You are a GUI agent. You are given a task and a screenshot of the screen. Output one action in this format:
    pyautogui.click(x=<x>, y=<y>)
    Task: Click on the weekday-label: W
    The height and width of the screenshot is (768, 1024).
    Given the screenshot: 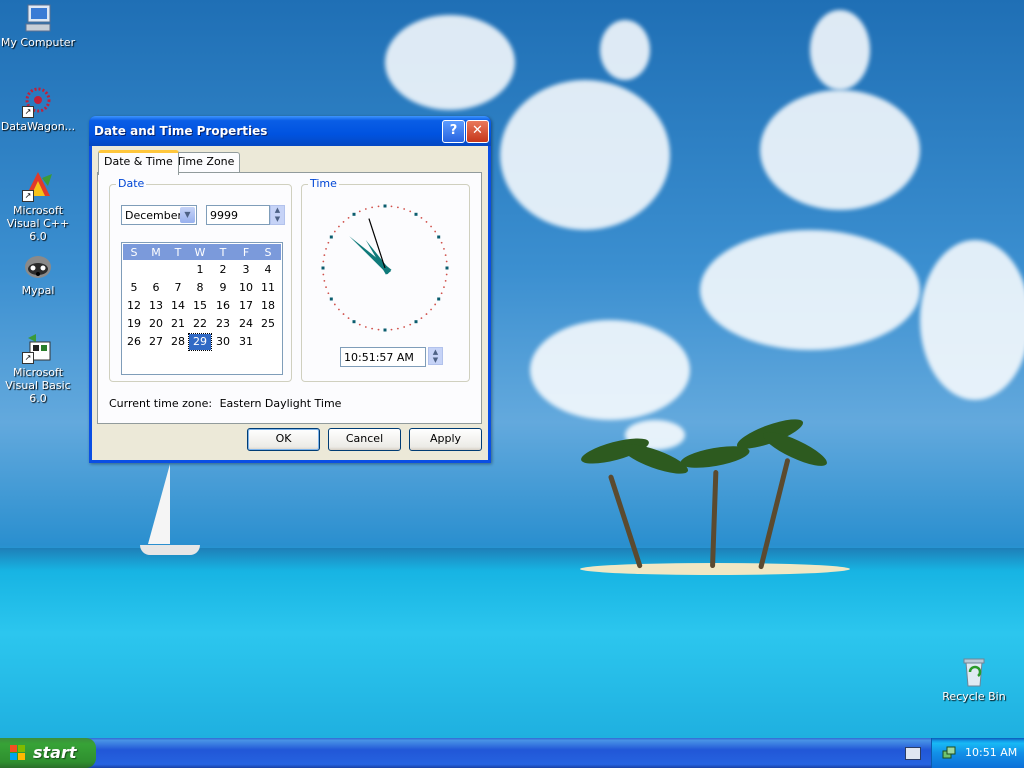 What is the action you would take?
    pyautogui.click(x=200, y=252)
    